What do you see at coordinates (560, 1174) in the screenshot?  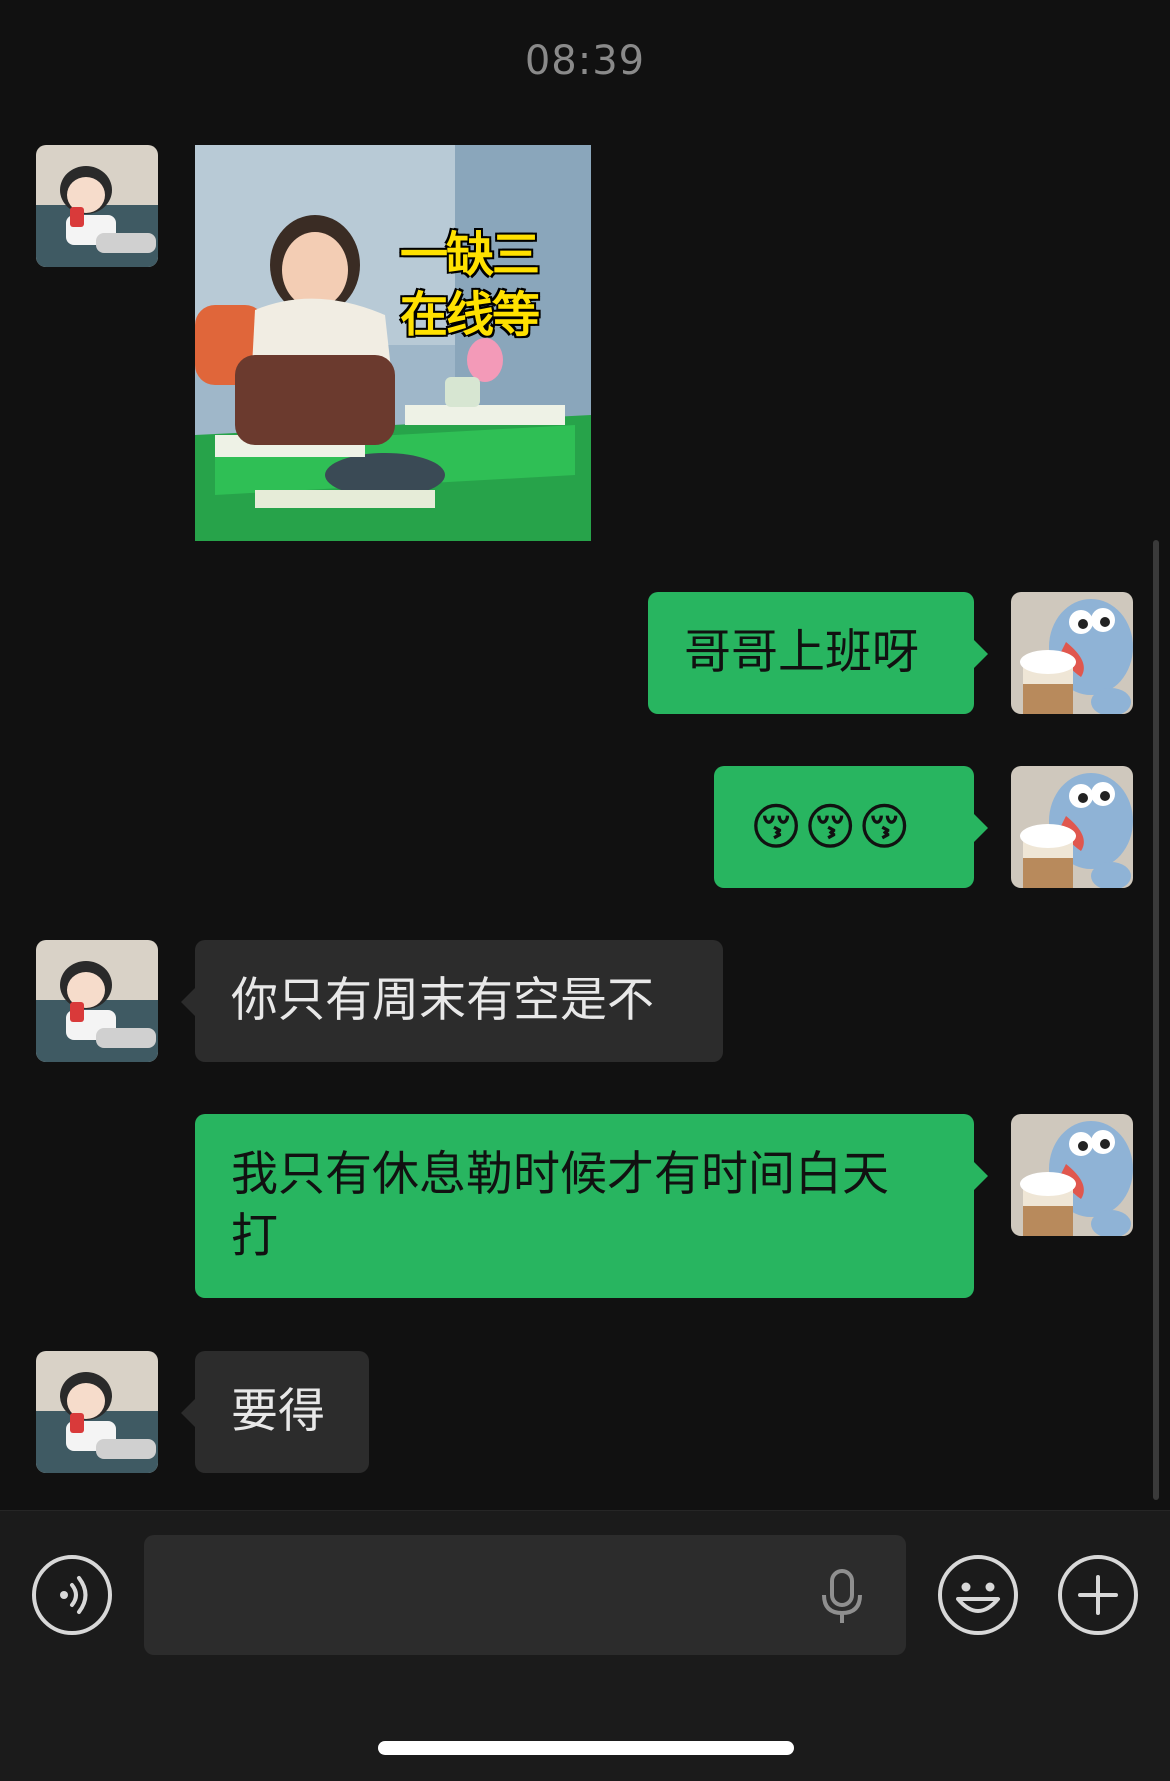 I see `message-text-line1: 我只有休息勒时候才有时间白天` at bounding box center [560, 1174].